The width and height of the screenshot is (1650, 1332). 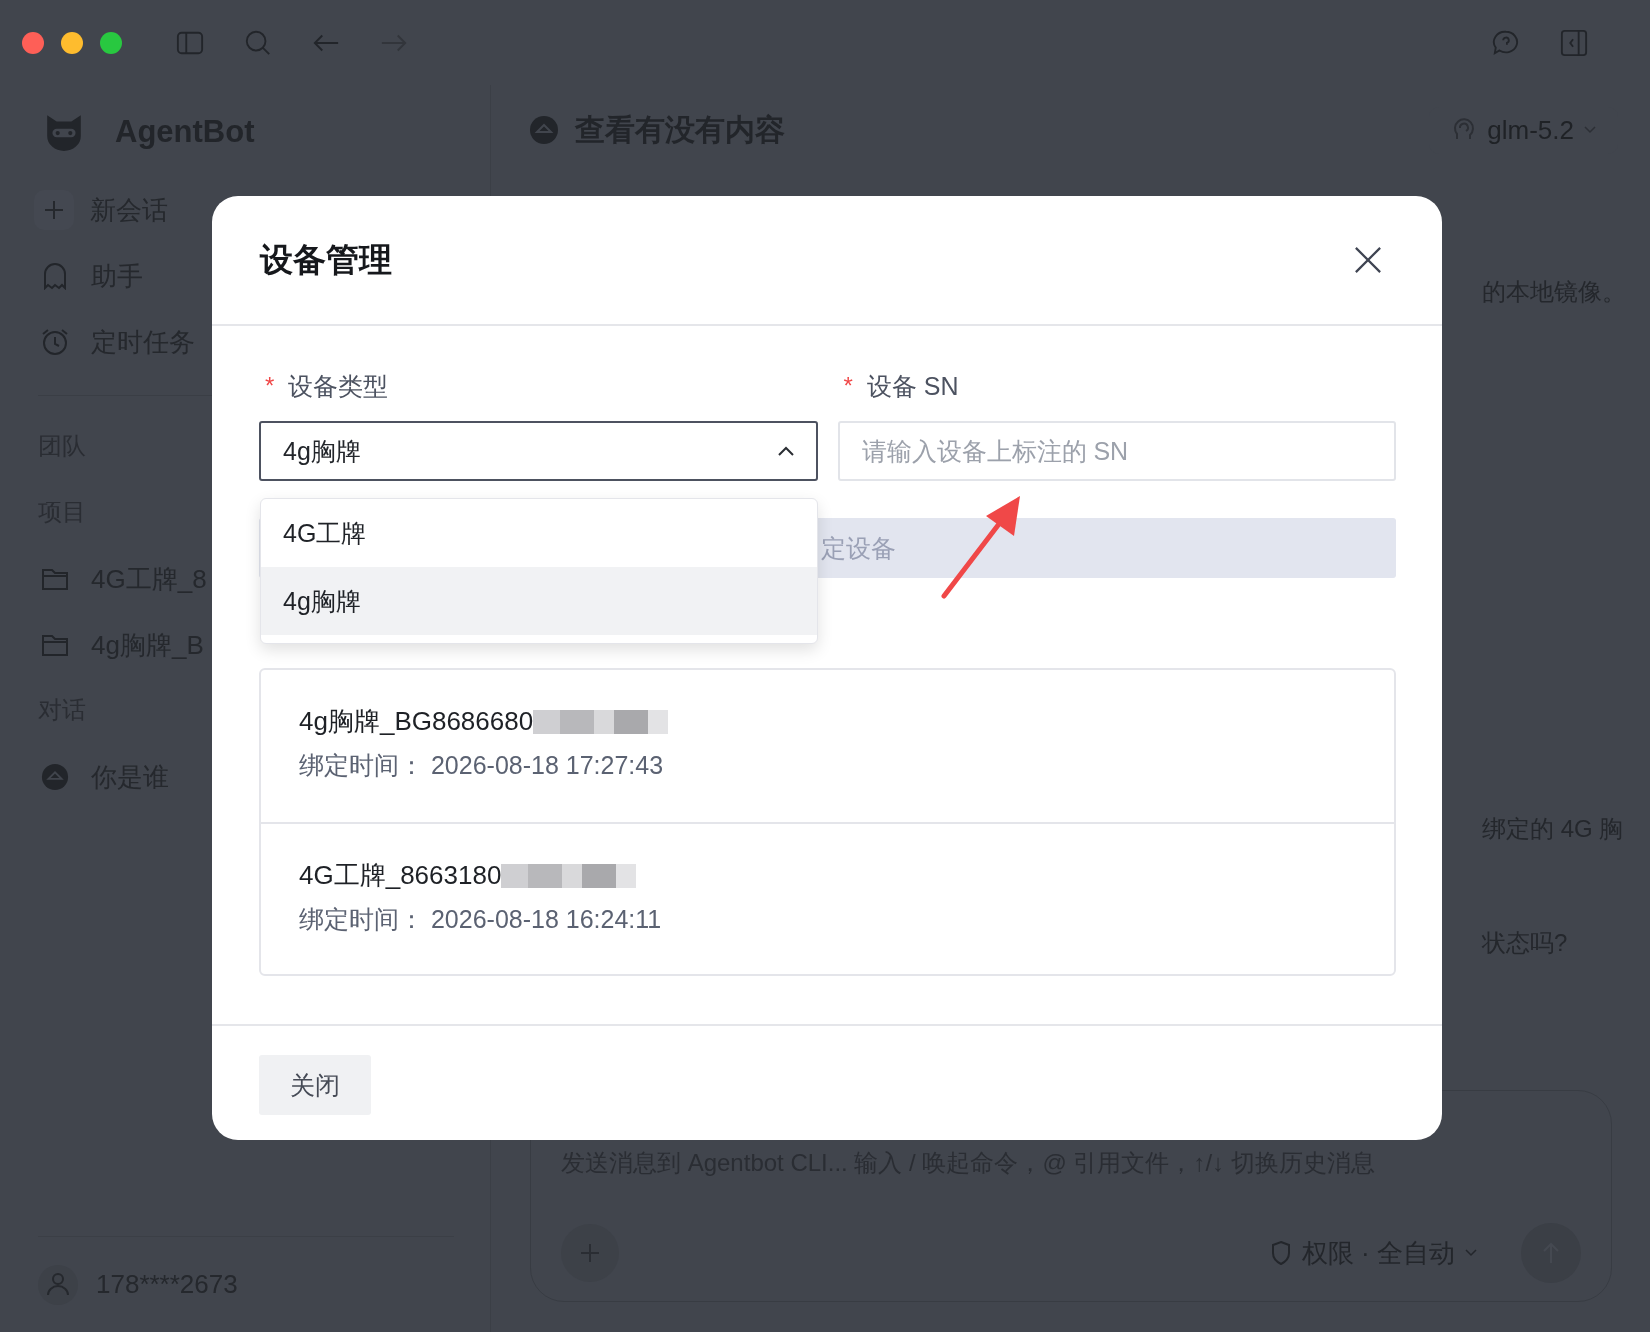 I want to click on bound-time: 绑定时间： 2026-08-18 16:24:11, so click(x=481, y=919).